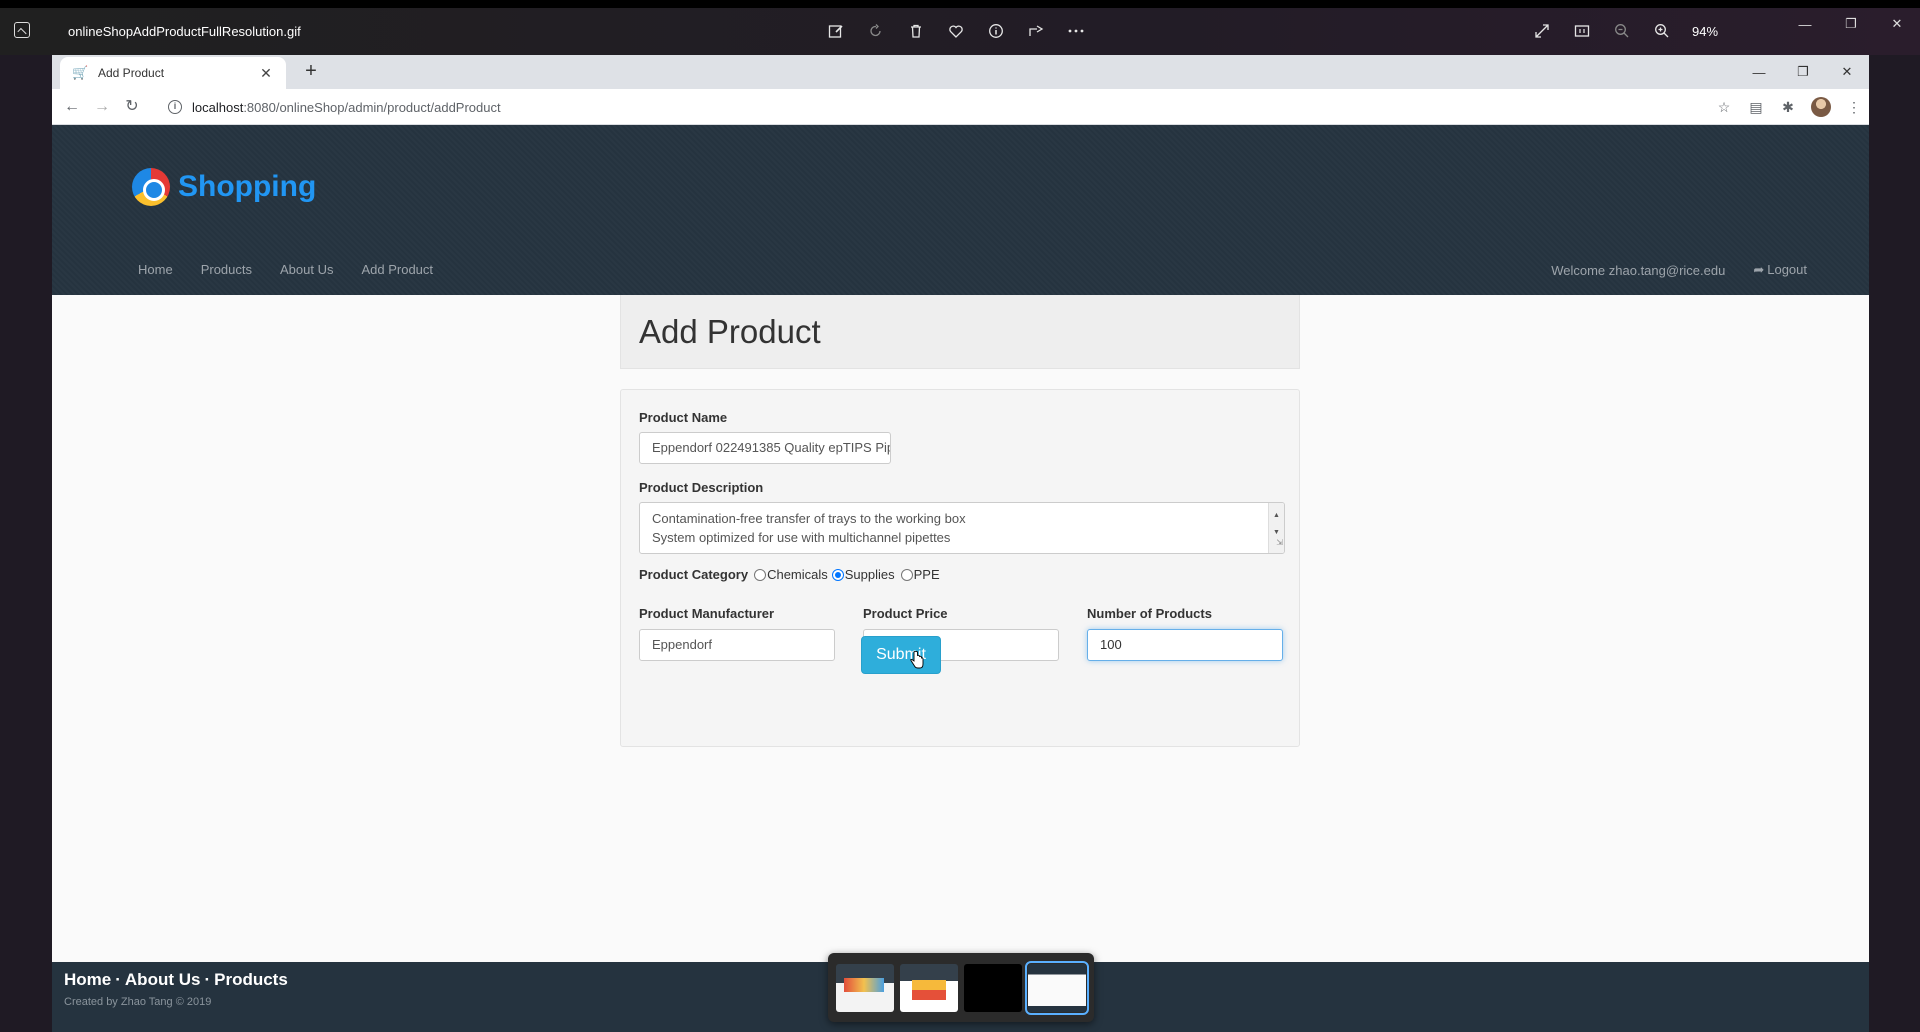 The height and width of the screenshot is (1032, 1920). I want to click on browser-actions: ☆ ▤ ✱ ⋮, so click(1789, 107).